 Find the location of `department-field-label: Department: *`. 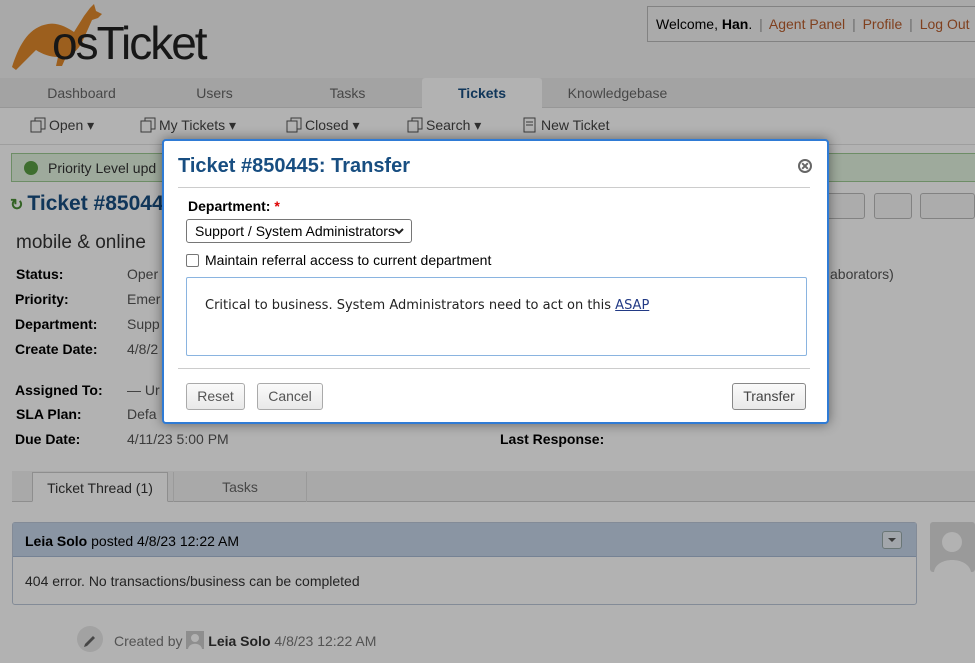

department-field-label: Department: * is located at coordinates (234, 206).